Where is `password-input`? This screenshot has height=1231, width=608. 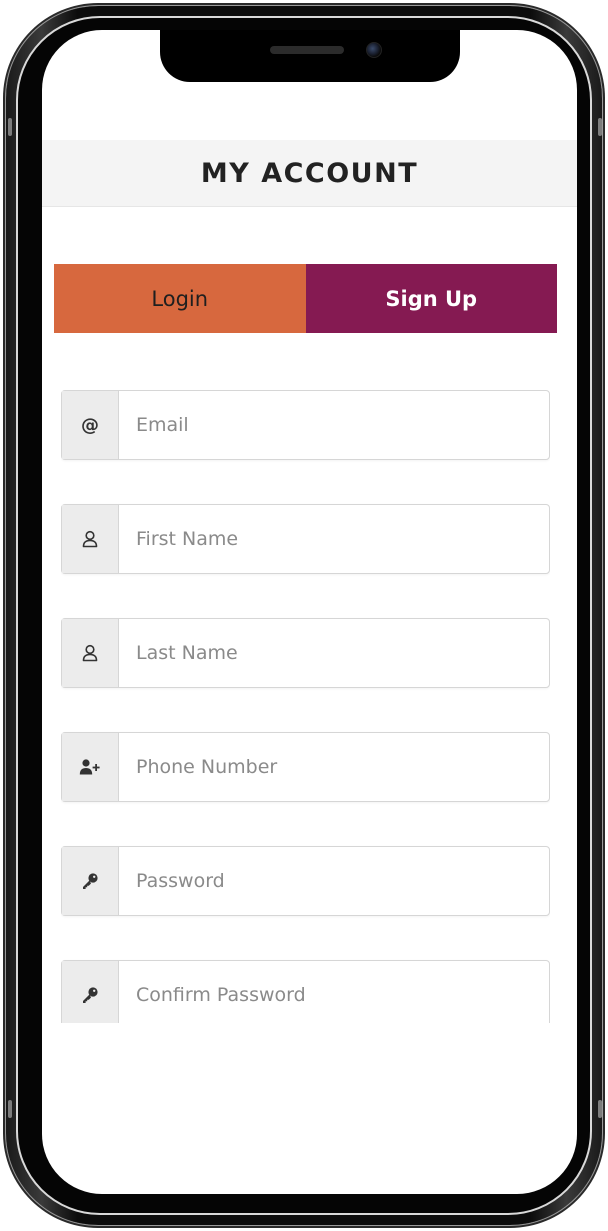 password-input is located at coordinates (334, 881).